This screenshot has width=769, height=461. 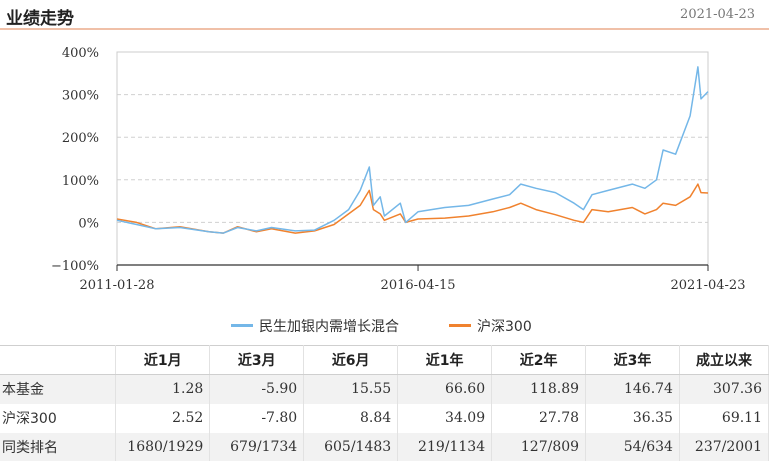 I want to click on header-cell: 近6月, so click(x=351, y=360).